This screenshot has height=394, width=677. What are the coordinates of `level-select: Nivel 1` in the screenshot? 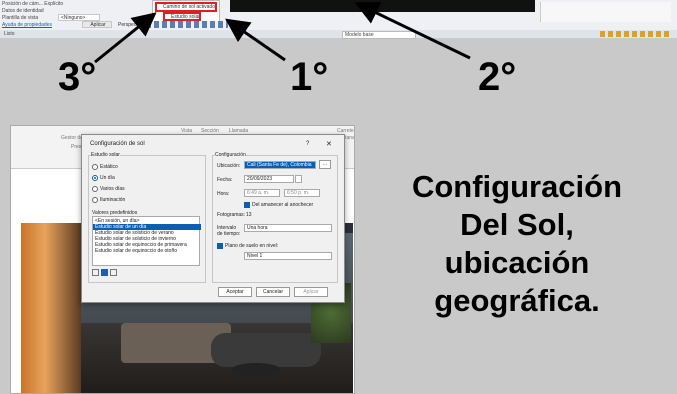 It's located at (288, 256).